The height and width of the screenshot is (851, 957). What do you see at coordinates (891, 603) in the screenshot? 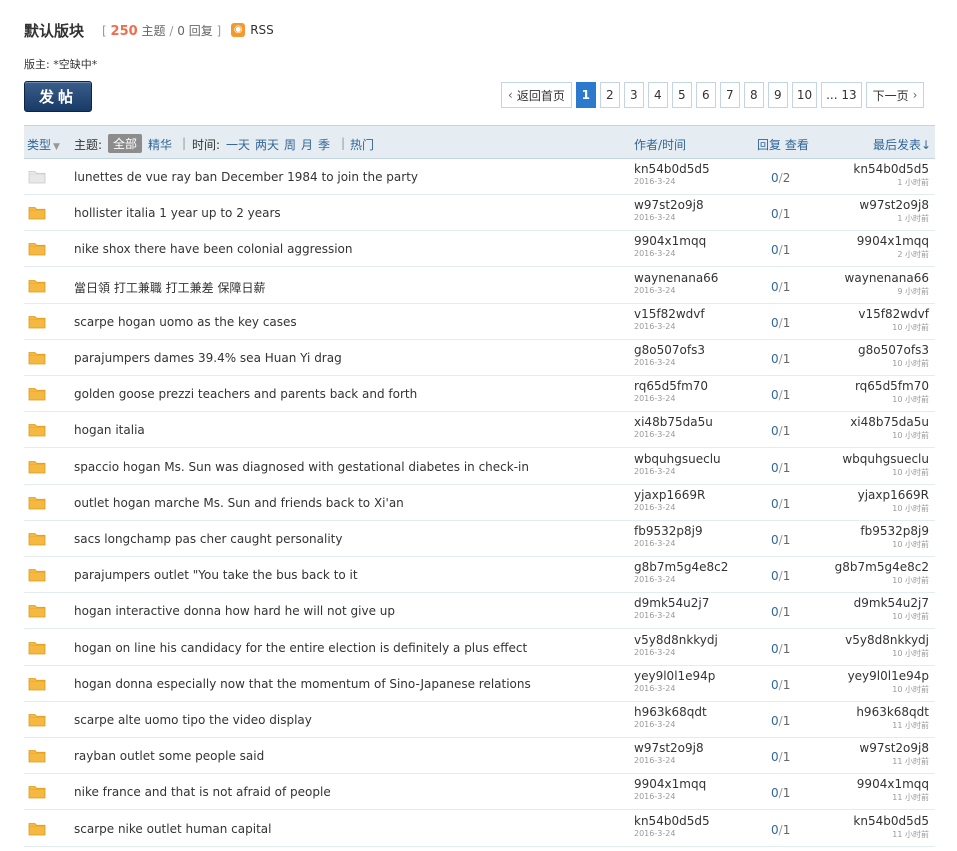
I see `last-poster-link: d9mk54u2j7` at bounding box center [891, 603].